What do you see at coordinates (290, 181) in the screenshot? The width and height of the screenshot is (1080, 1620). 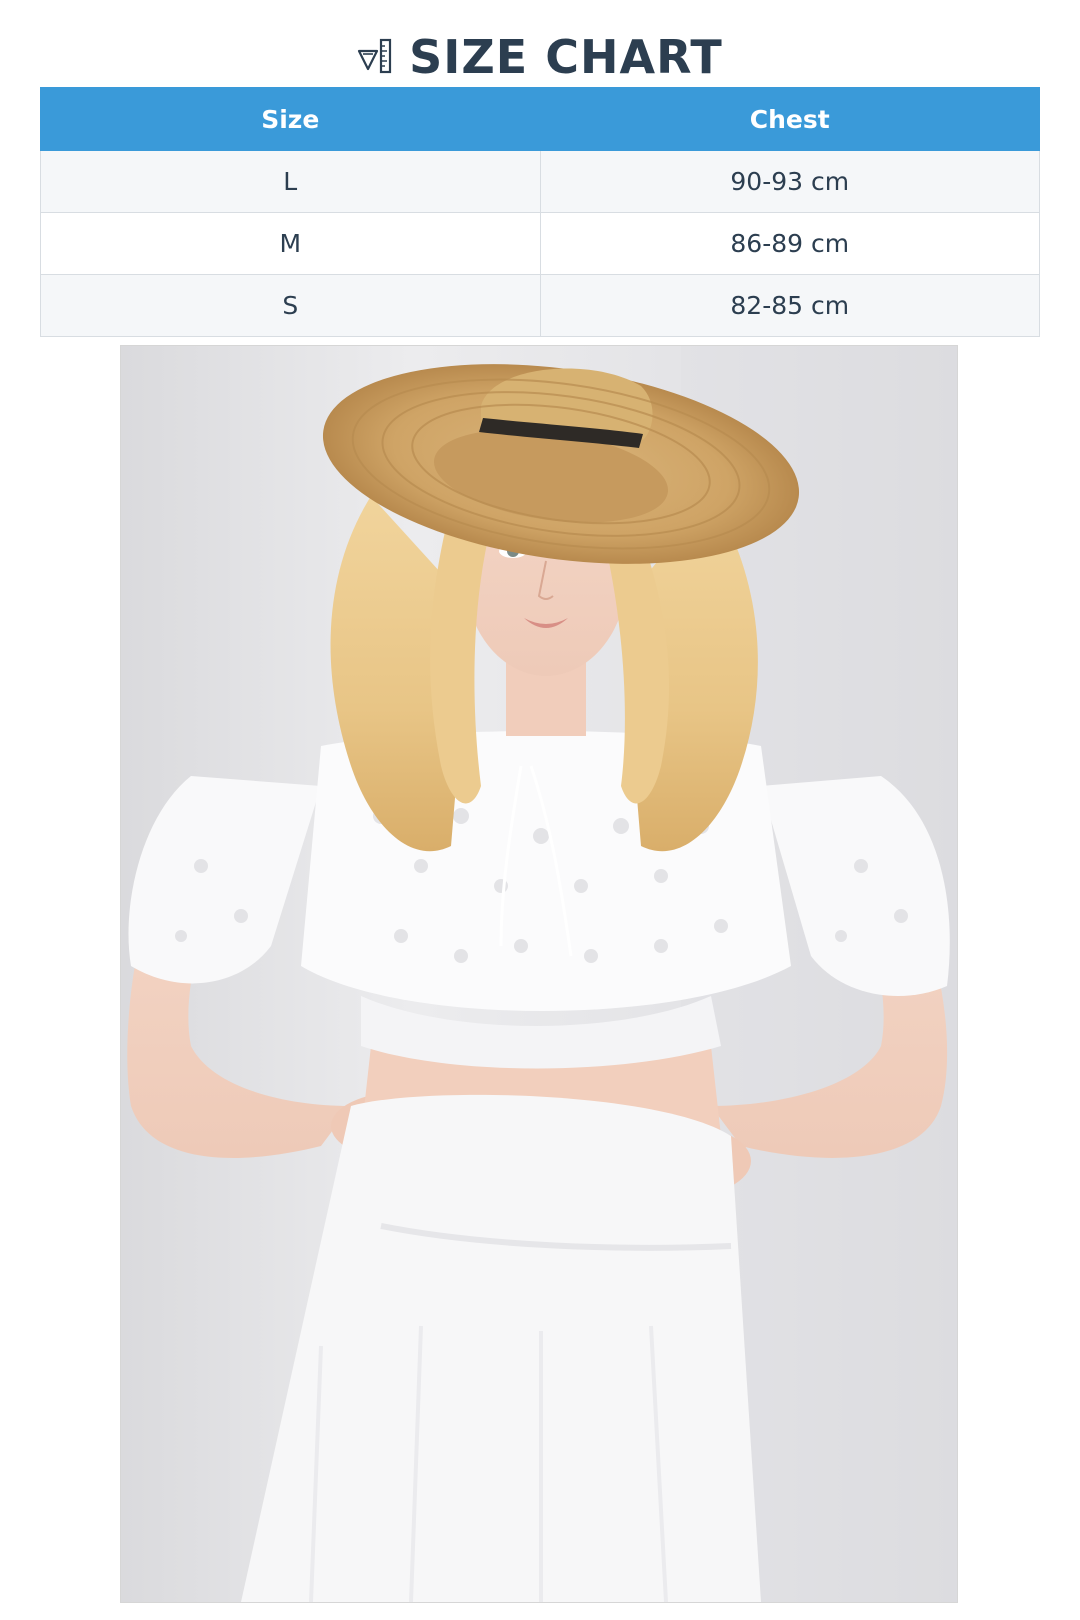 I see `size-cell: L` at bounding box center [290, 181].